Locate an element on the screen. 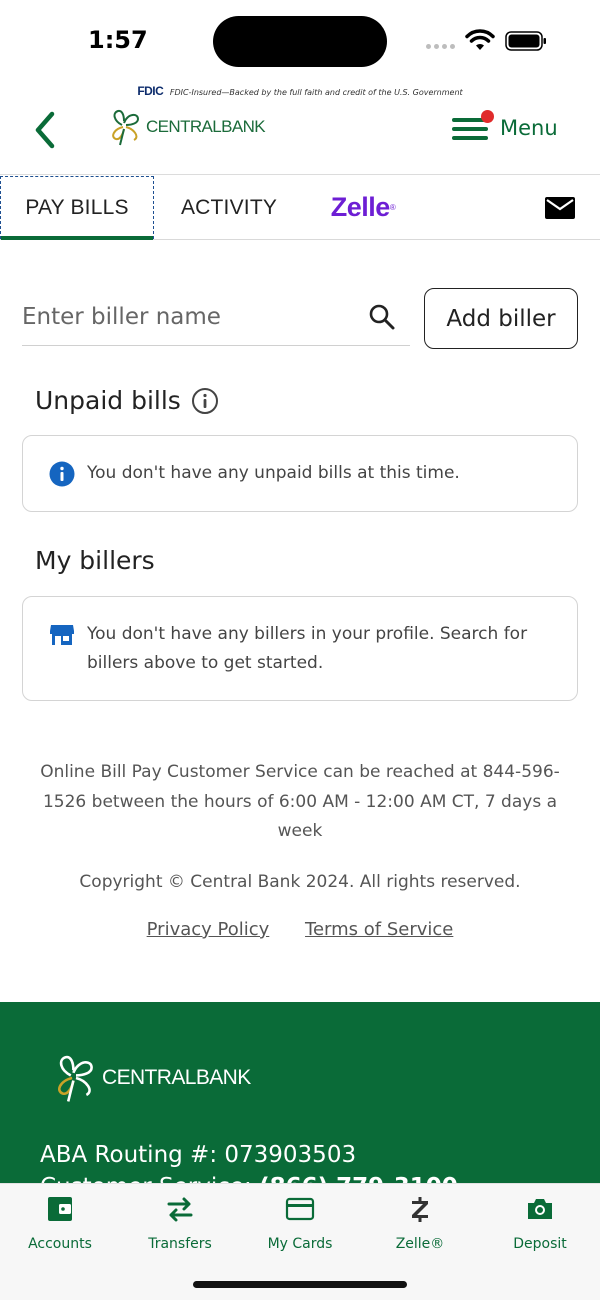 Image resolution: width=600 pixels, height=1300 pixels. nav-accounts-label: Accounts is located at coordinates (60, 1244).